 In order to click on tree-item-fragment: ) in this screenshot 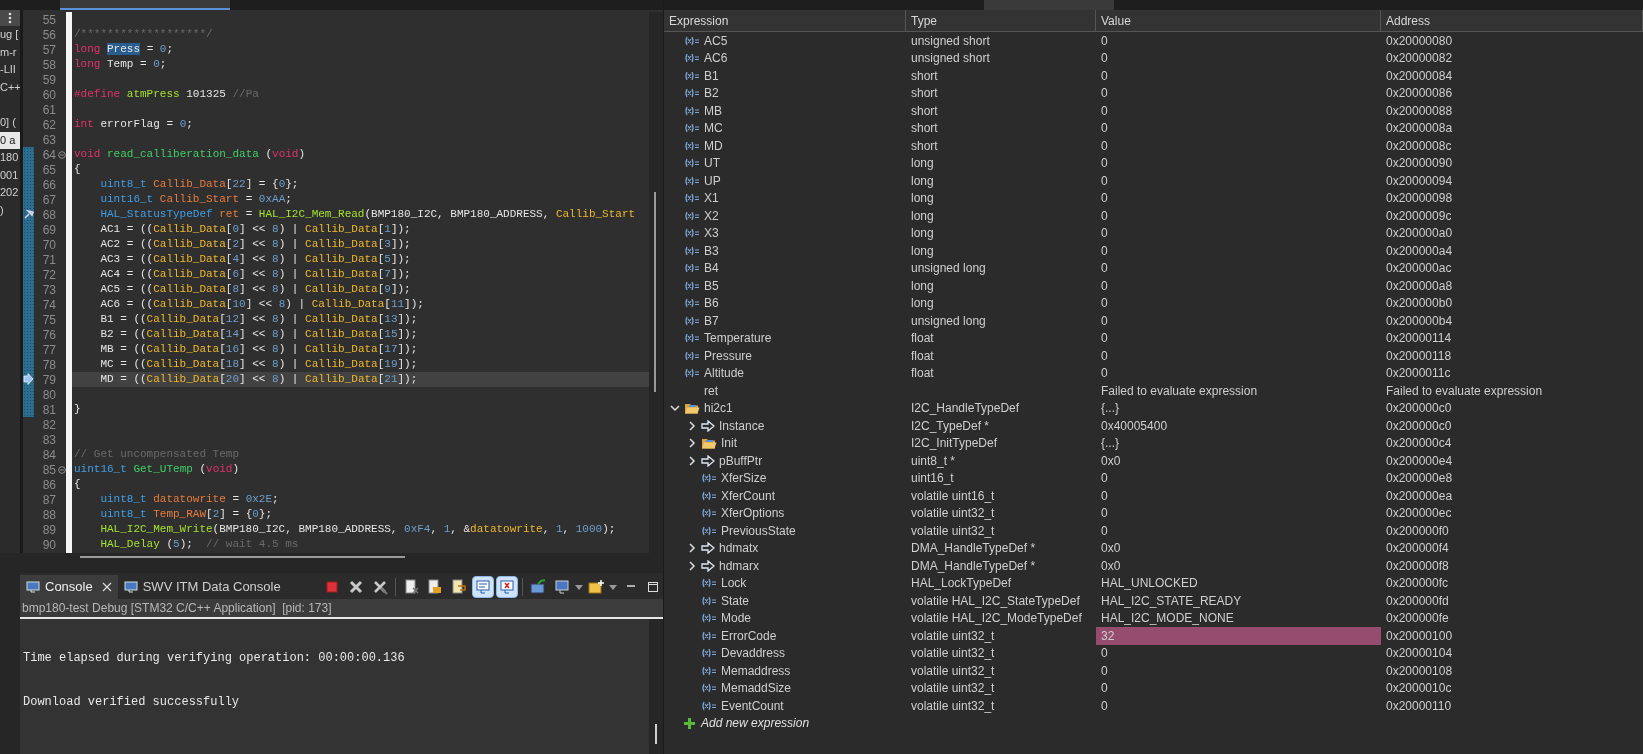, I will do `click(10, 210)`.